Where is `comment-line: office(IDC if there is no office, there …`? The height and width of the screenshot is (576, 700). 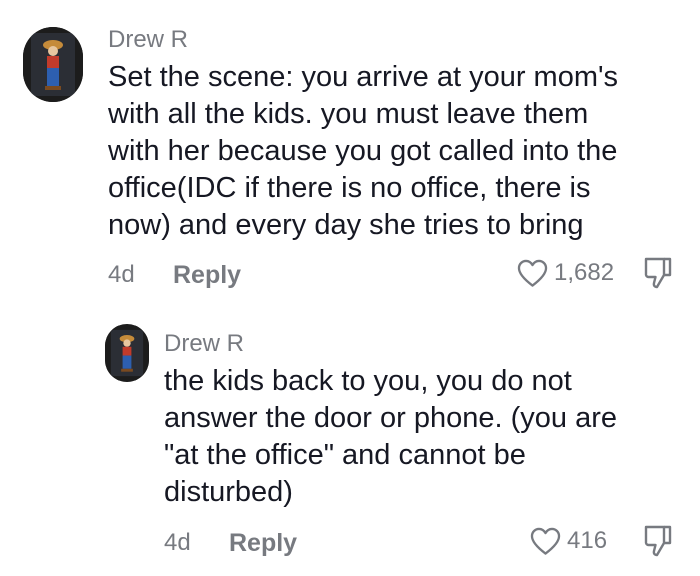 comment-line: office(IDC if there is no office, there … is located at coordinates (349, 188).